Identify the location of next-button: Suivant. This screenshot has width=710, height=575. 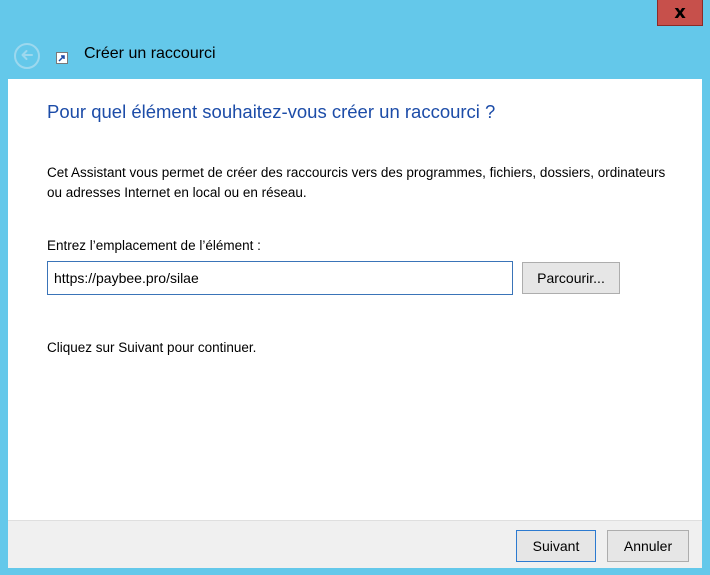
(556, 546).